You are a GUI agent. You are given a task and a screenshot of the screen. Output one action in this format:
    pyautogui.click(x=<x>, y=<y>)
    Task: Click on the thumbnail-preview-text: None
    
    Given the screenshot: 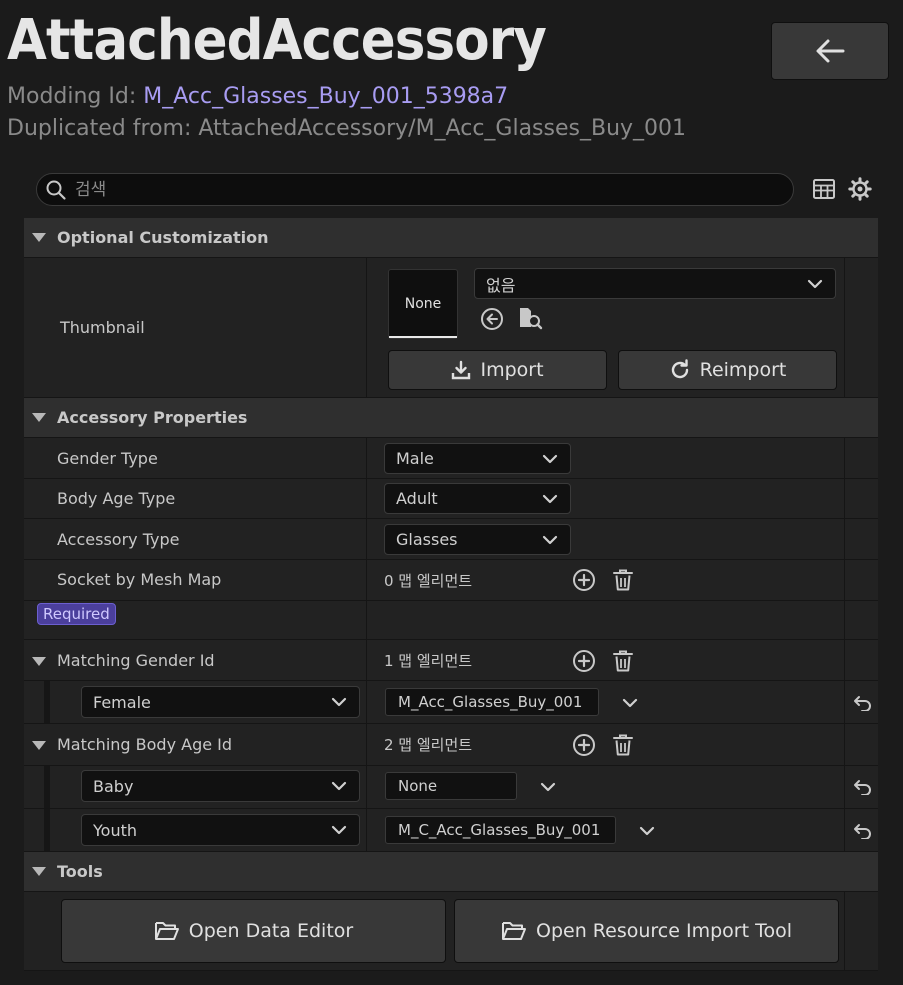 What is the action you would take?
    pyautogui.click(x=423, y=304)
    